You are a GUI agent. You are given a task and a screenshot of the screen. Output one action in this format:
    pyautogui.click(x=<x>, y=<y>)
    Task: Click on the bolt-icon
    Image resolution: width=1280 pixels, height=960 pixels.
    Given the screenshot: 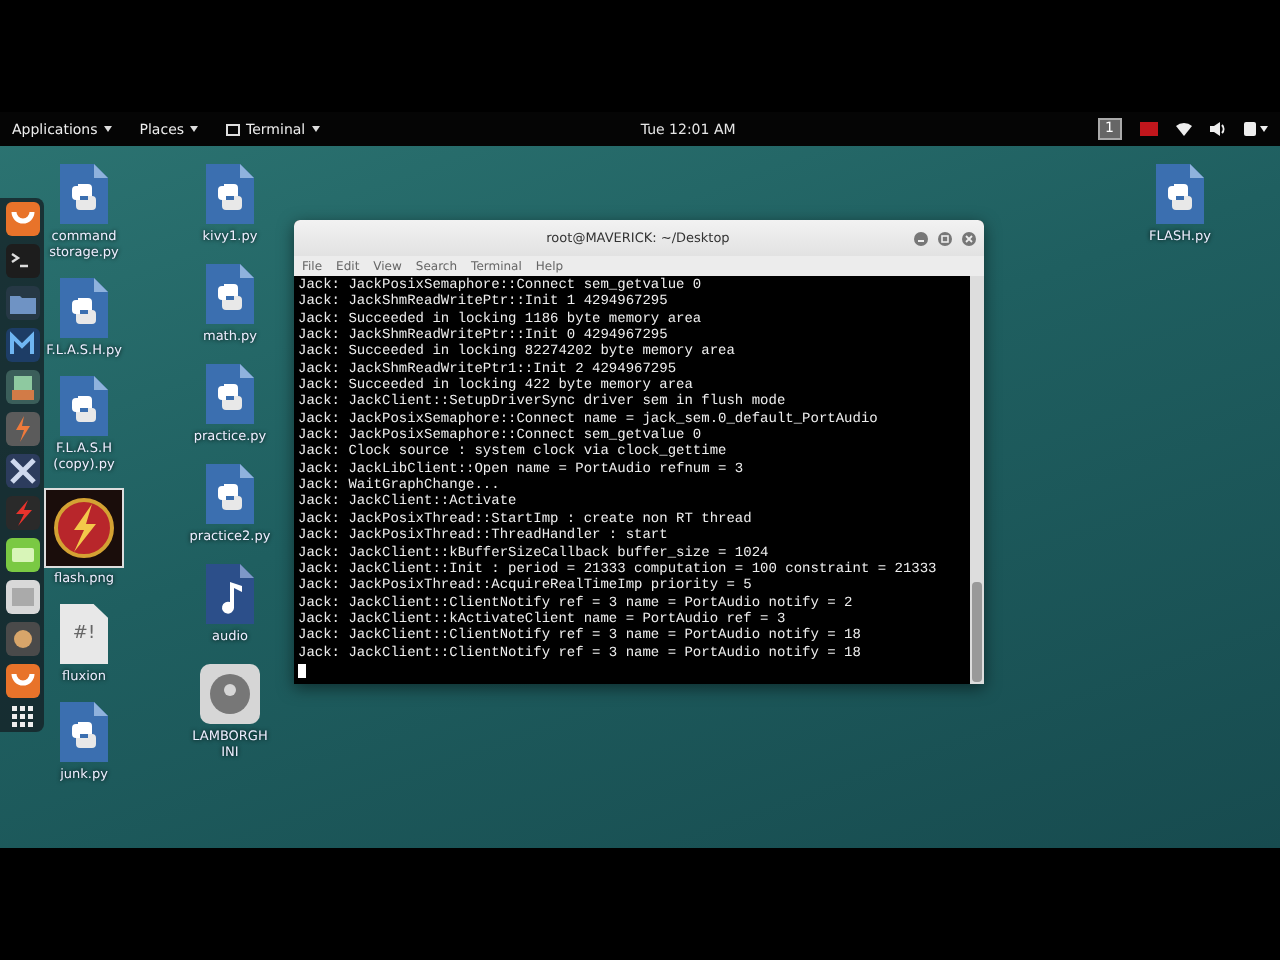 What is the action you would take?
    pyautogui.click(x=22, y=513)
    